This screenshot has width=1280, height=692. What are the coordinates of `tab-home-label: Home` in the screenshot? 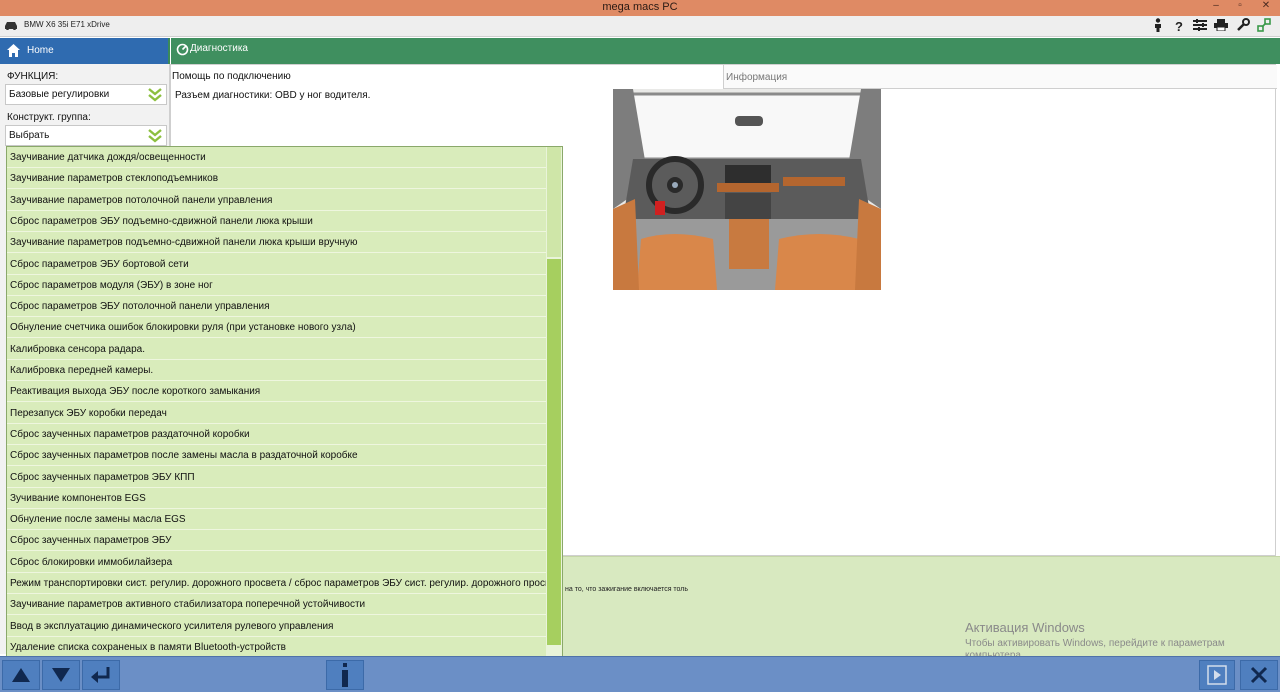 It's located at (40, 50).